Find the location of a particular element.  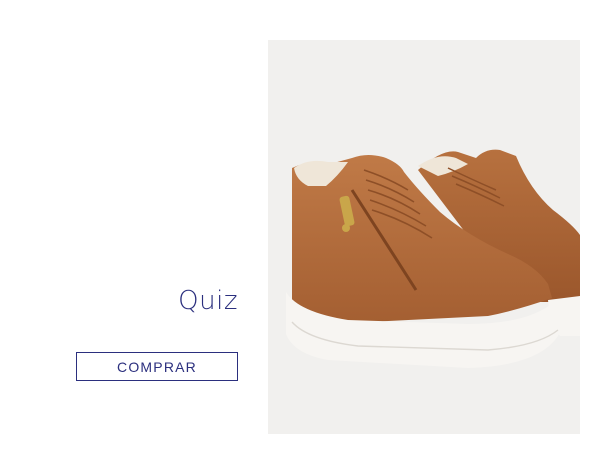

product-title: Quiz is located at coordinates (208, 301).